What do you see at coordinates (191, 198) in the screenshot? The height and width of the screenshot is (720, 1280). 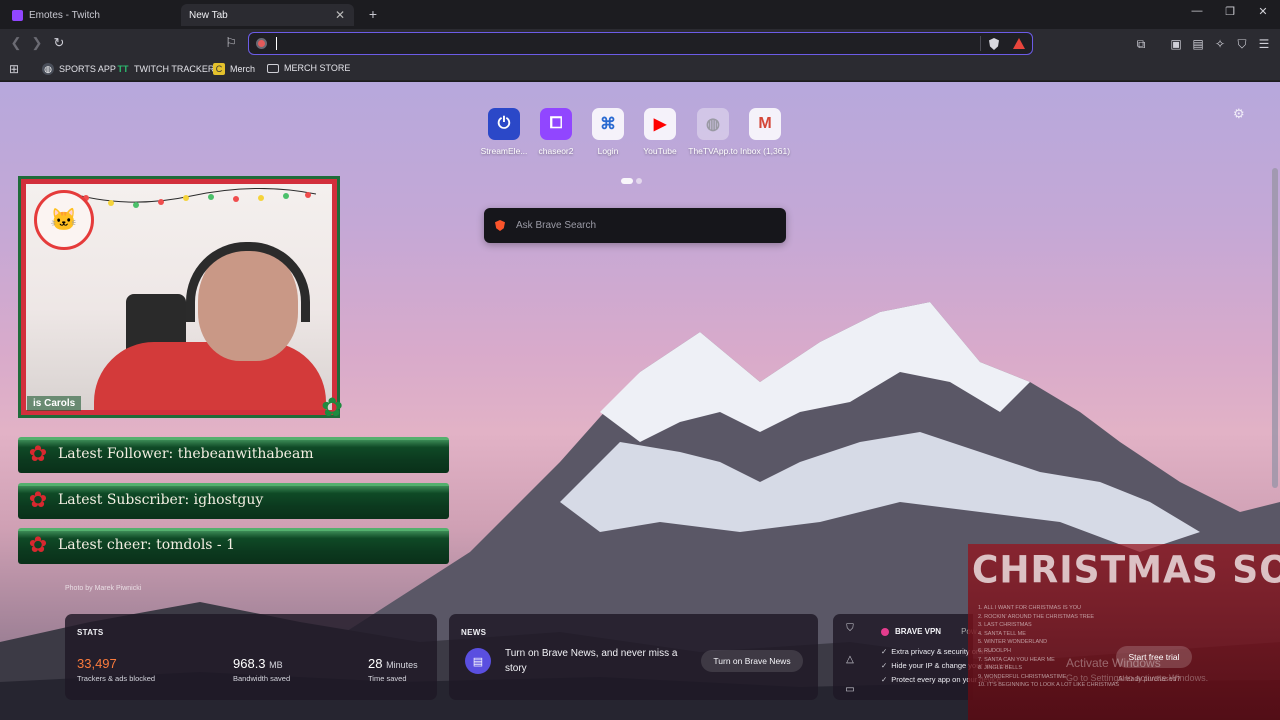 I see `christmas-lights` at bounding box center [191, 198].